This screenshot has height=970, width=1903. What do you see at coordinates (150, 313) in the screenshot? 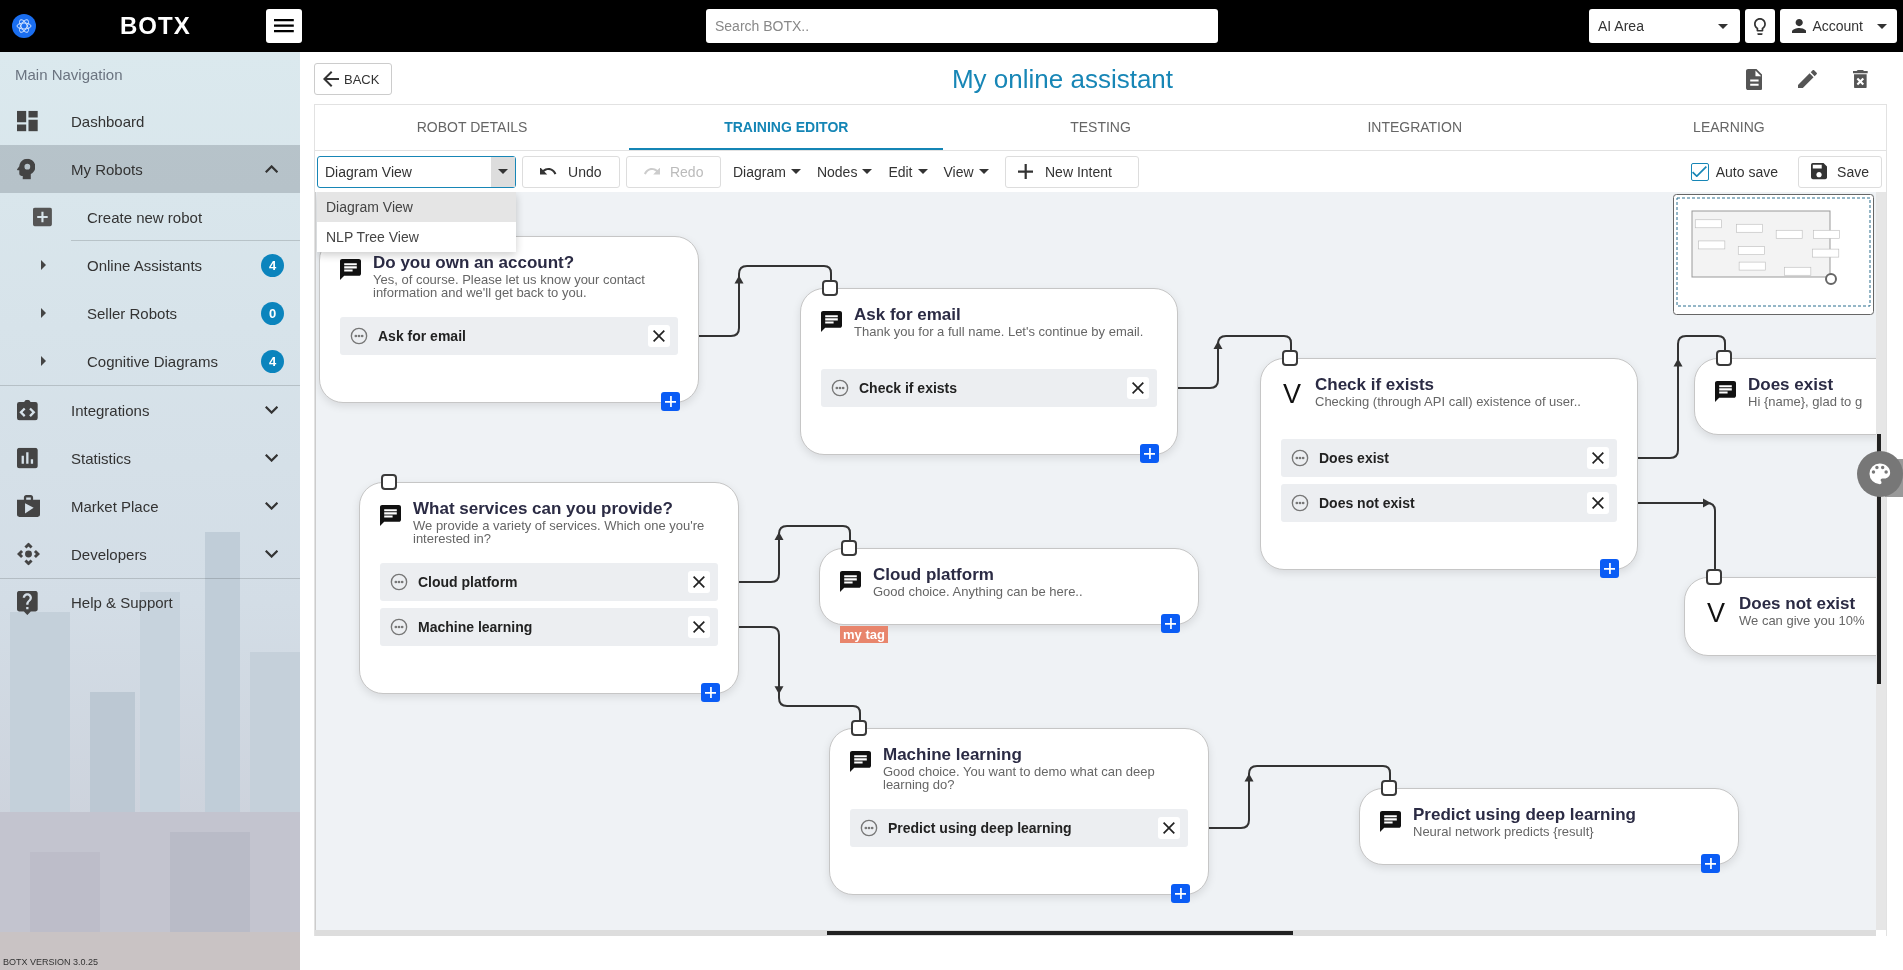
I see `nav-subitem: Seller Robots 0` at bounding box center [150, 313].